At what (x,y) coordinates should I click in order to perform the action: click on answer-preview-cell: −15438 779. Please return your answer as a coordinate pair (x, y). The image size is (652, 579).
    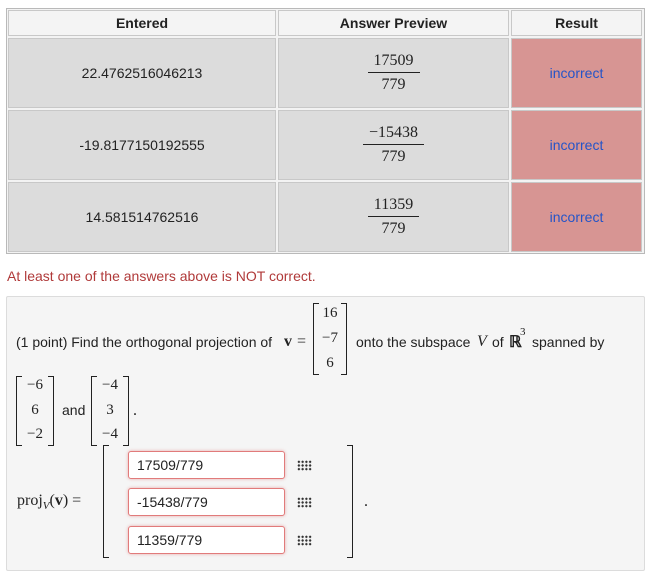
    Looking at the image, I should click on (393, 145).